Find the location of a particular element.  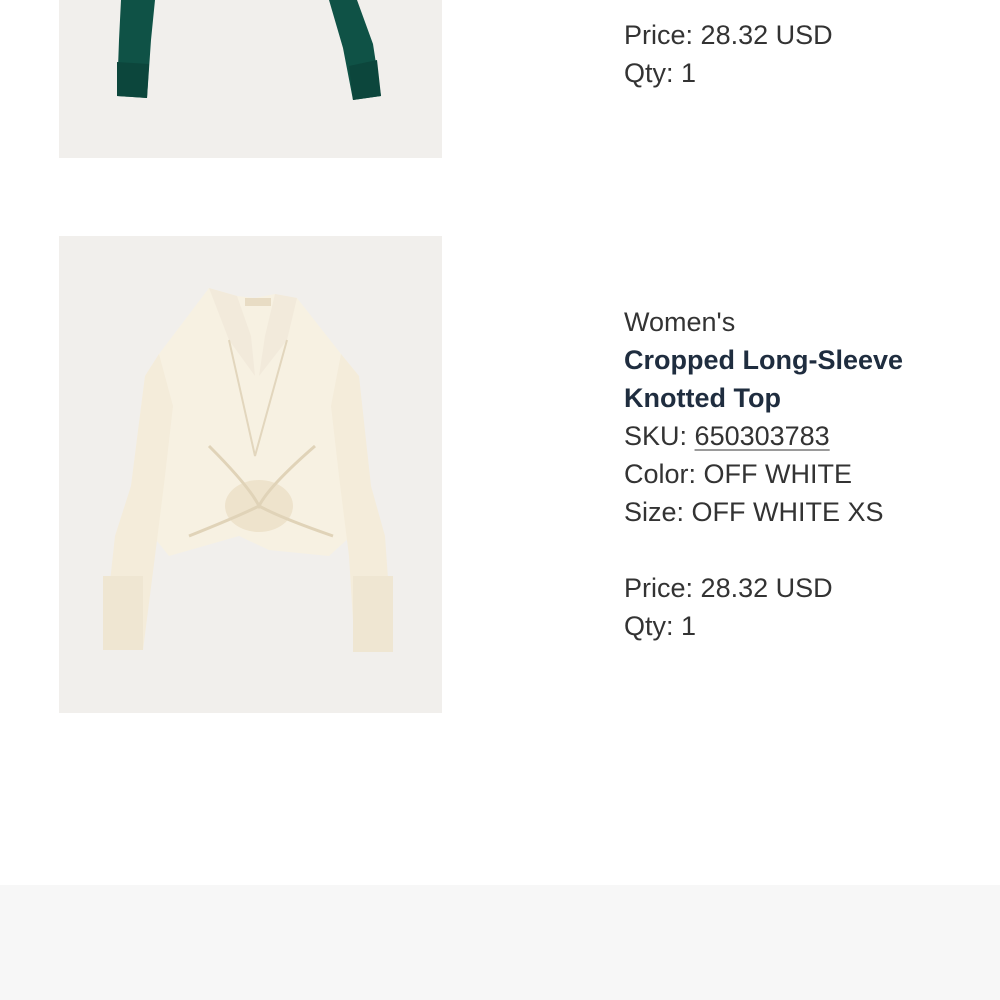

page-footer is located at coordinates (500, 942).